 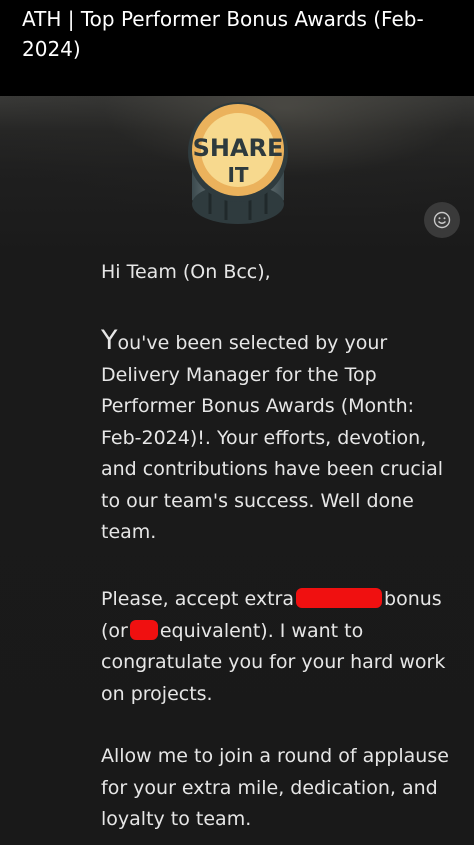 I want to click on redacted-currency, so click(x=143, y=629).